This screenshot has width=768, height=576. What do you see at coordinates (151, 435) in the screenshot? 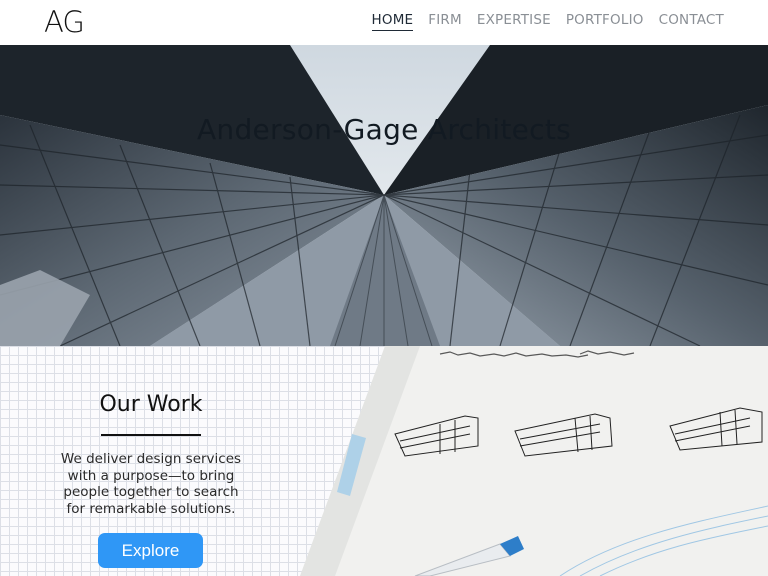
I see `title-divider` at bounding box center [151, 435].